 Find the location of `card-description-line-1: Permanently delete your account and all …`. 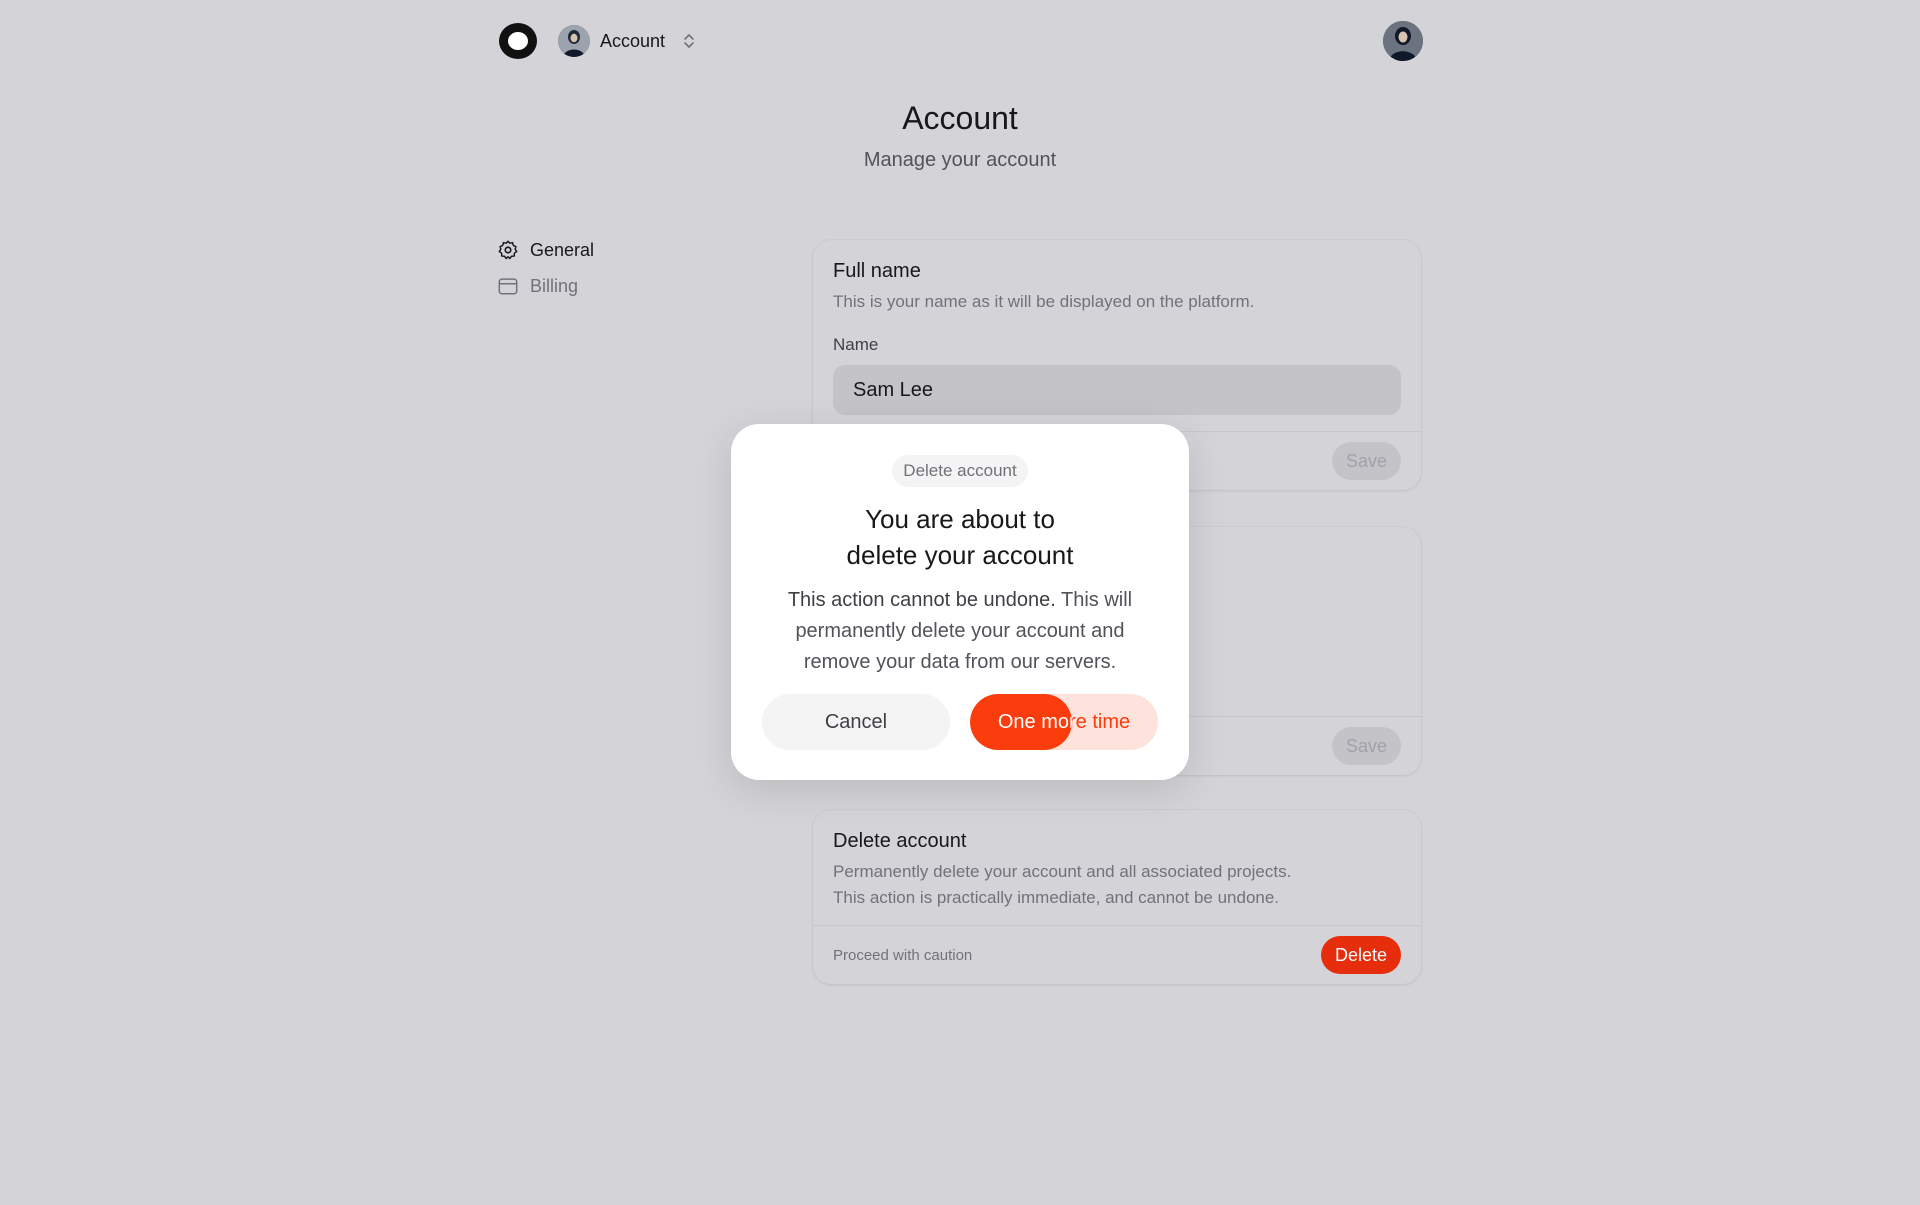

card-description-line-1: Permanently delete your account and all … is located at coordinates (1062, 871).